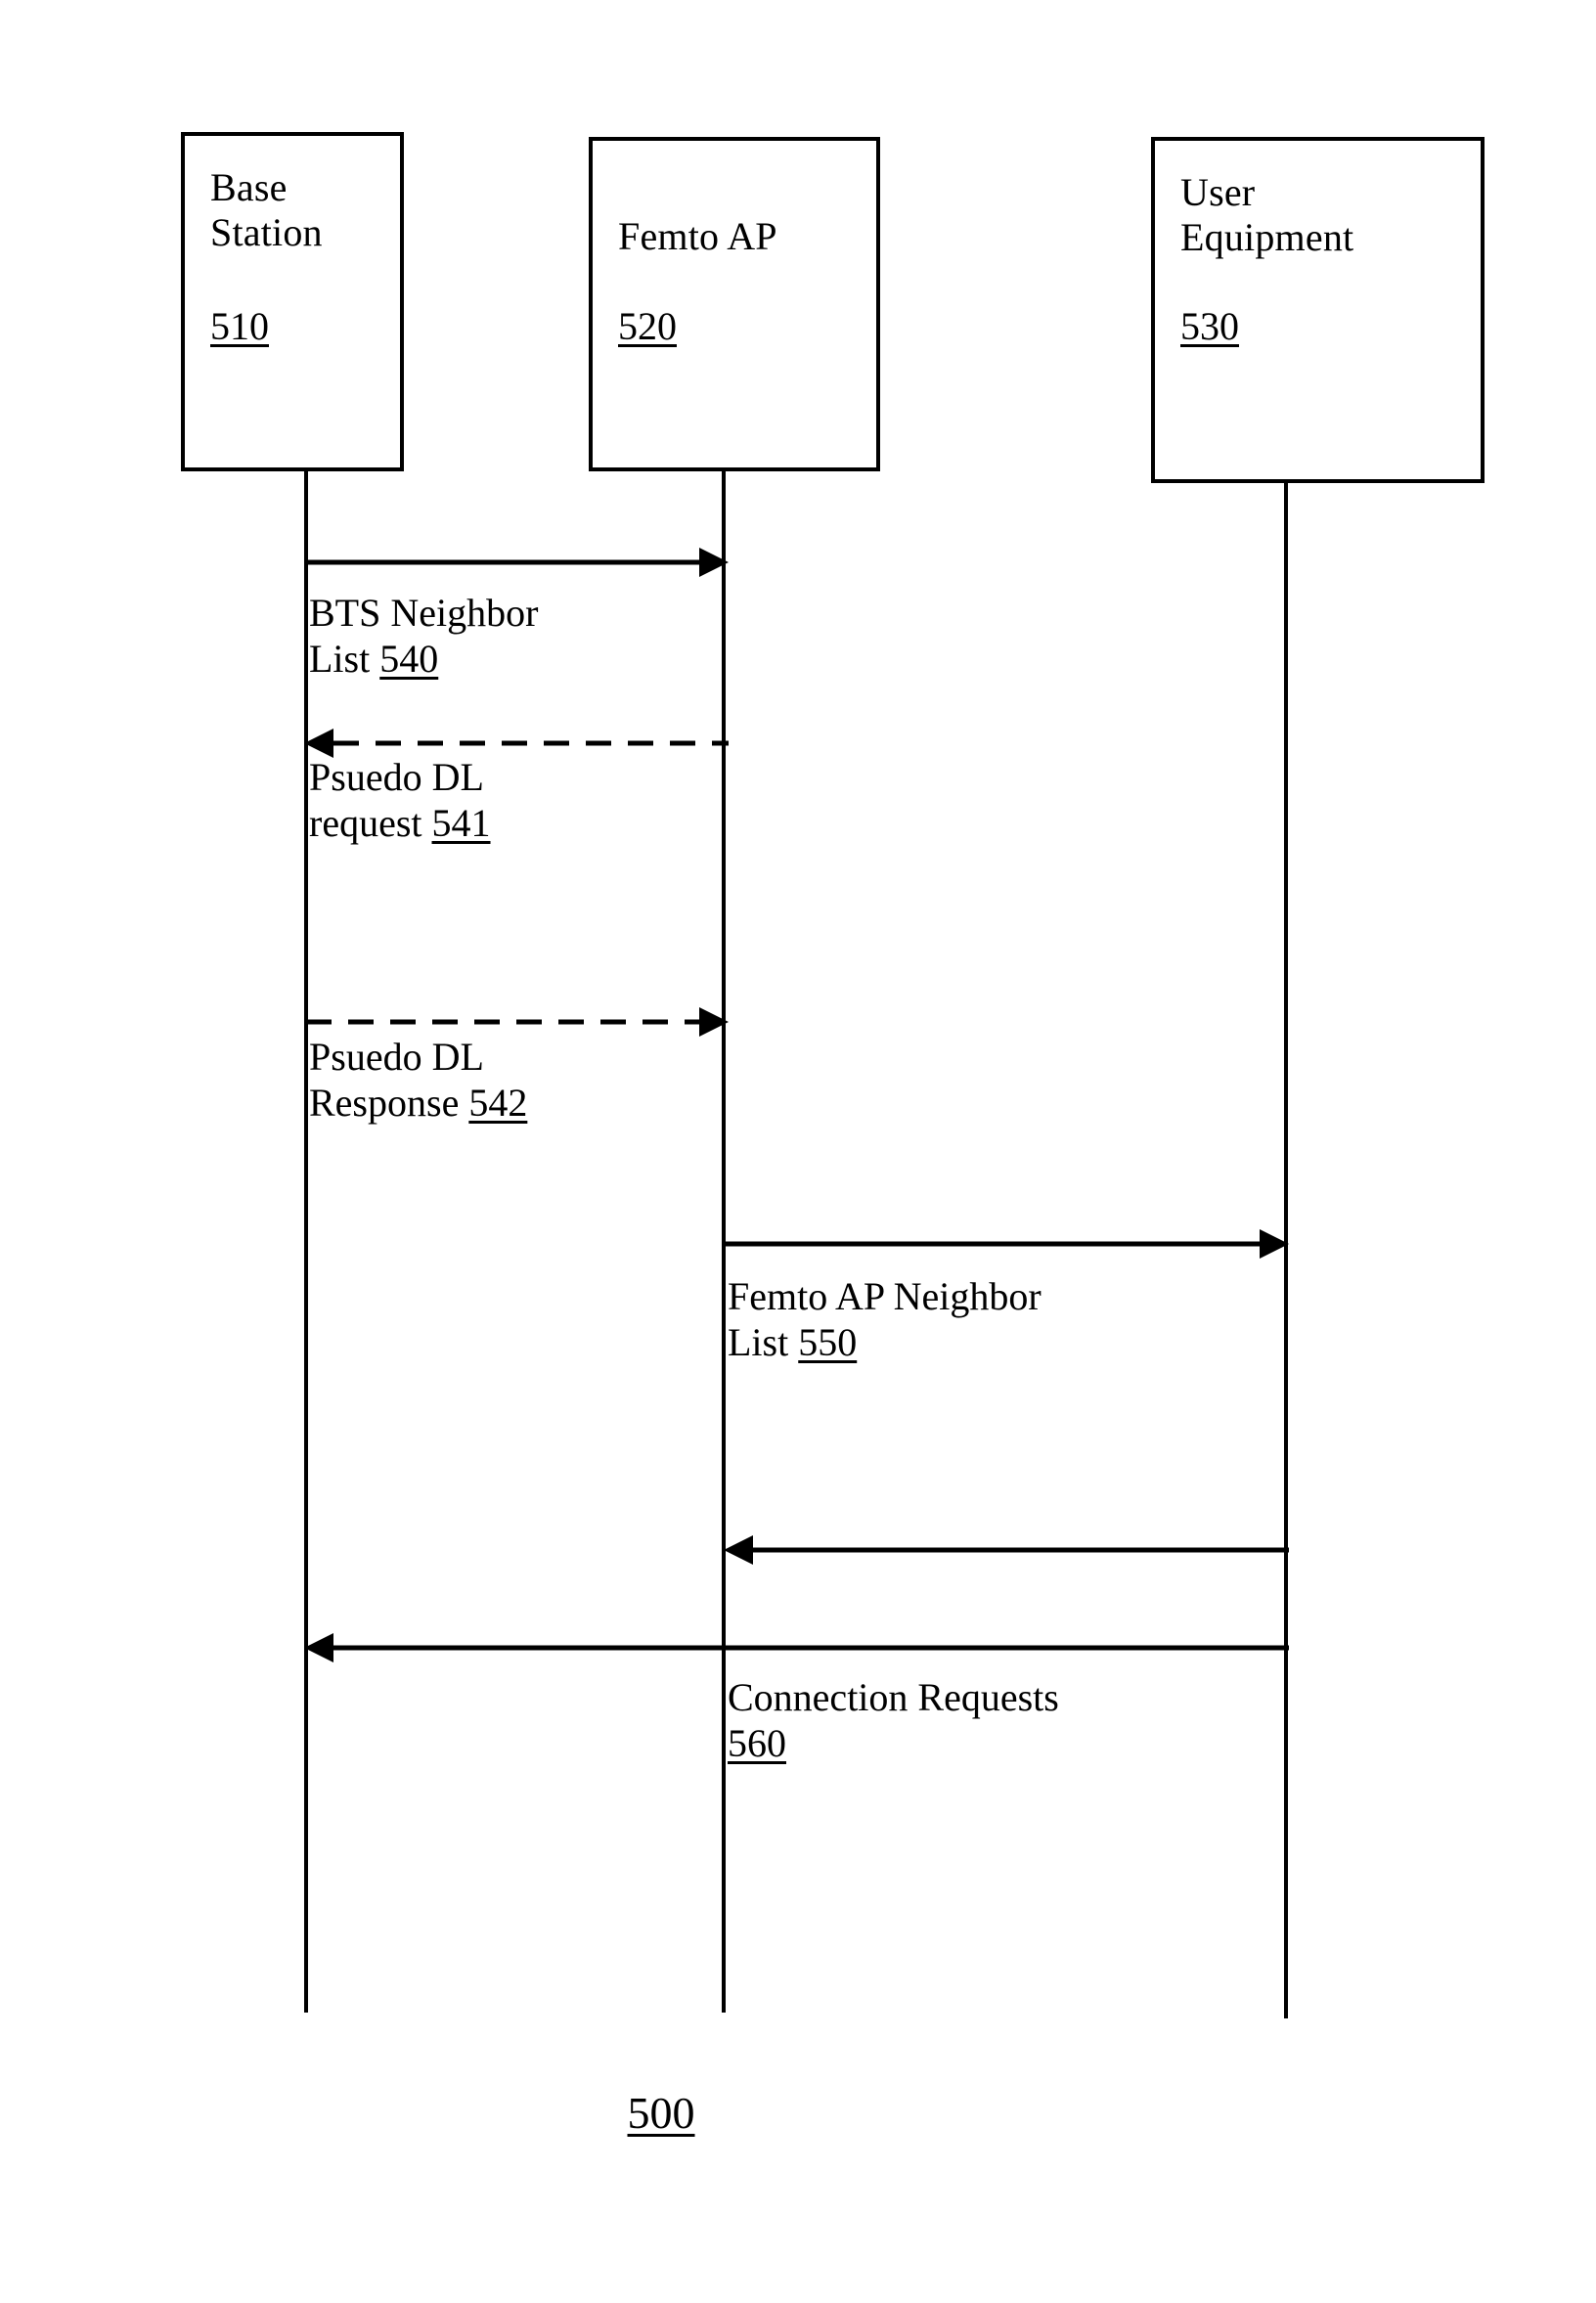 The image size is (1596, 2303). I want to click on participant-title-user-equipment: User Equipment, so click(1267, 214).